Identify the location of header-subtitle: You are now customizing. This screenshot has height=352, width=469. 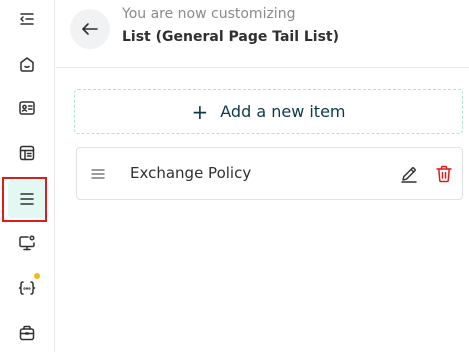
(209, 14).